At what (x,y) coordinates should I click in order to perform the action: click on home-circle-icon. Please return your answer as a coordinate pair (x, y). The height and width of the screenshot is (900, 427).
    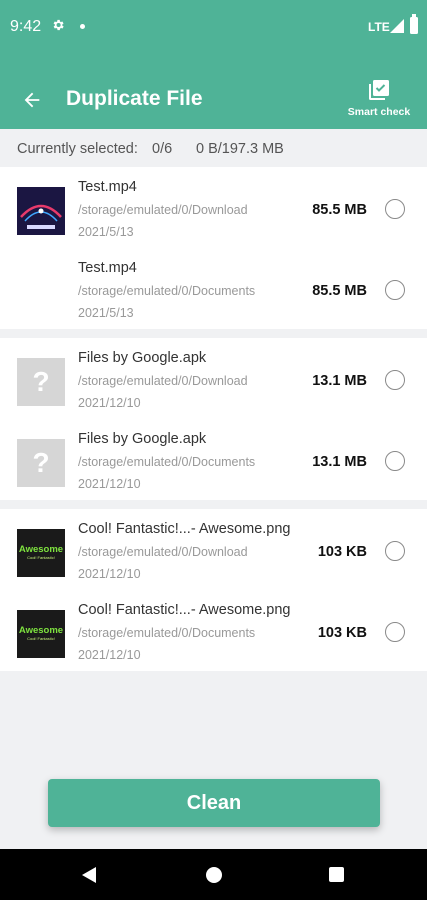
    Looking at the image, I should click on (214, 875).